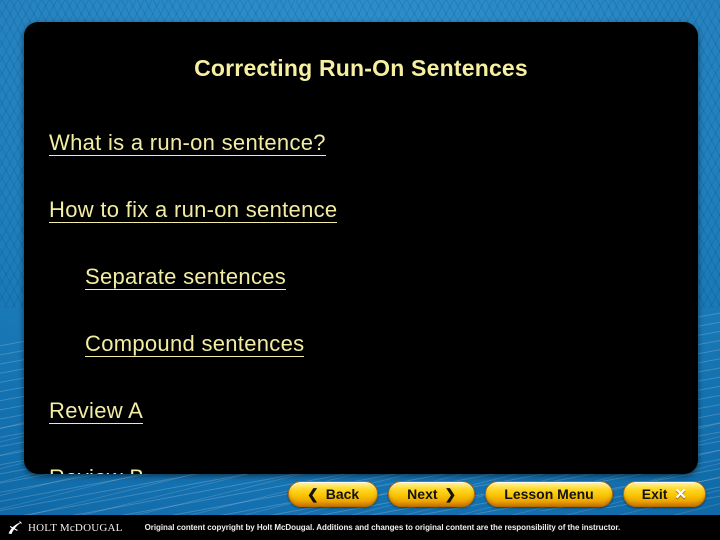  Describe the element at coordinates (450, 494) in the screenshot. I see `chevron-right-icon: ❯` at that location.